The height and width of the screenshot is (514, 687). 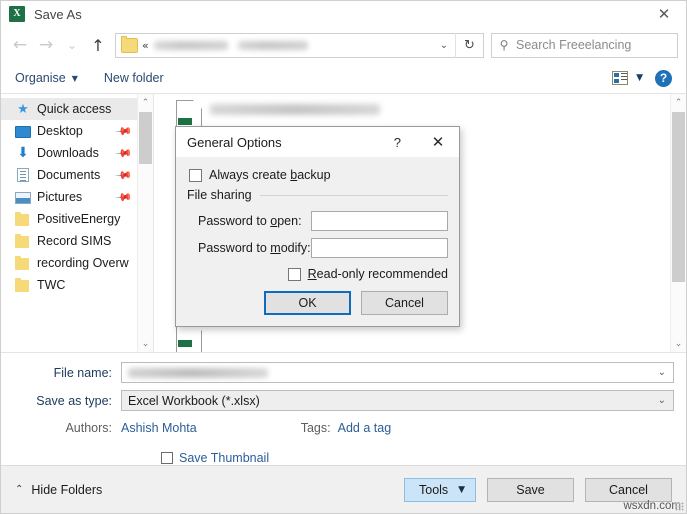 I want to click on tools-label: Tools, so click(x=434, y=489).